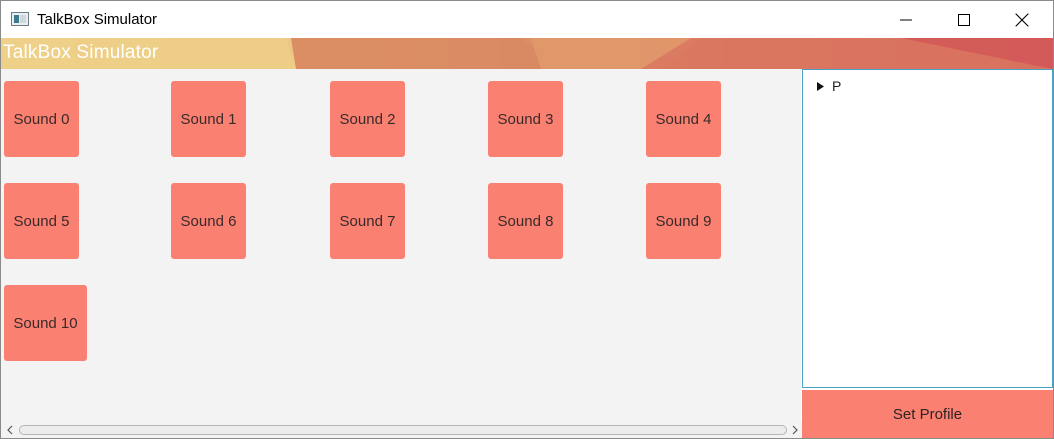 Image resolution: width=1054 pixels, height=439 pixels. What do you see at coordinates (525, 119) in the screenshot?
I see `sound-button-3: Sound 3` at bounding box center [525, 119].